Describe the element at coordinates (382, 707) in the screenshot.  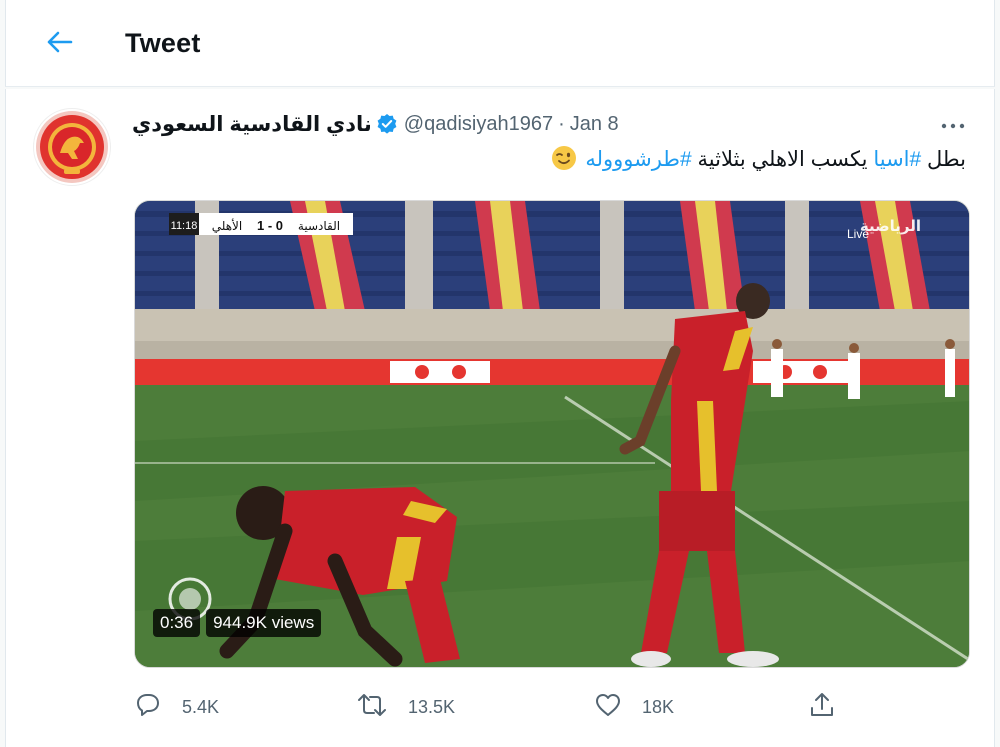
I see `retweet-icon` at that location.